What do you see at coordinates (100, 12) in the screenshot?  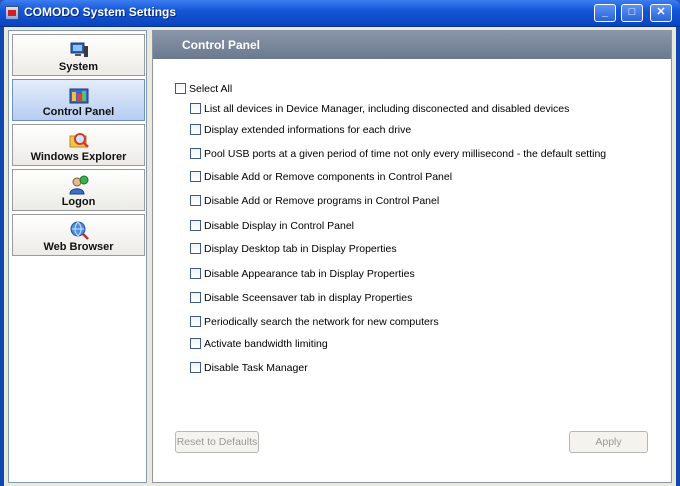 I see `window-title: COMODO System Settings` at bounding box center [100, 12].